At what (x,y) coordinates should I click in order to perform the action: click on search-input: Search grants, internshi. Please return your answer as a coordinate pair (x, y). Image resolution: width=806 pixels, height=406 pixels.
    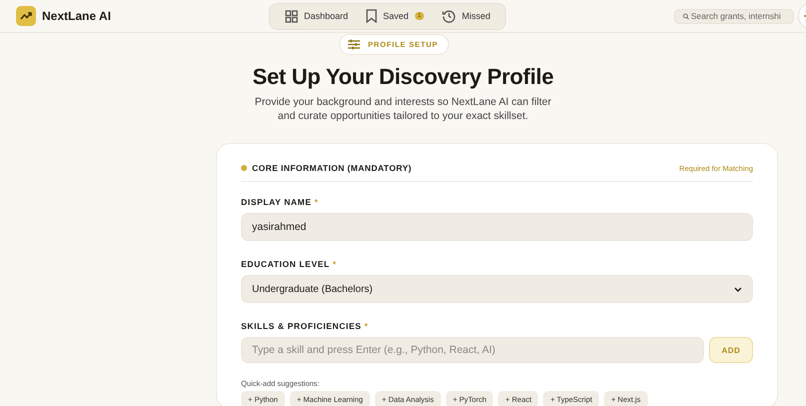
    Looking at the image, I should click on (741, 16).